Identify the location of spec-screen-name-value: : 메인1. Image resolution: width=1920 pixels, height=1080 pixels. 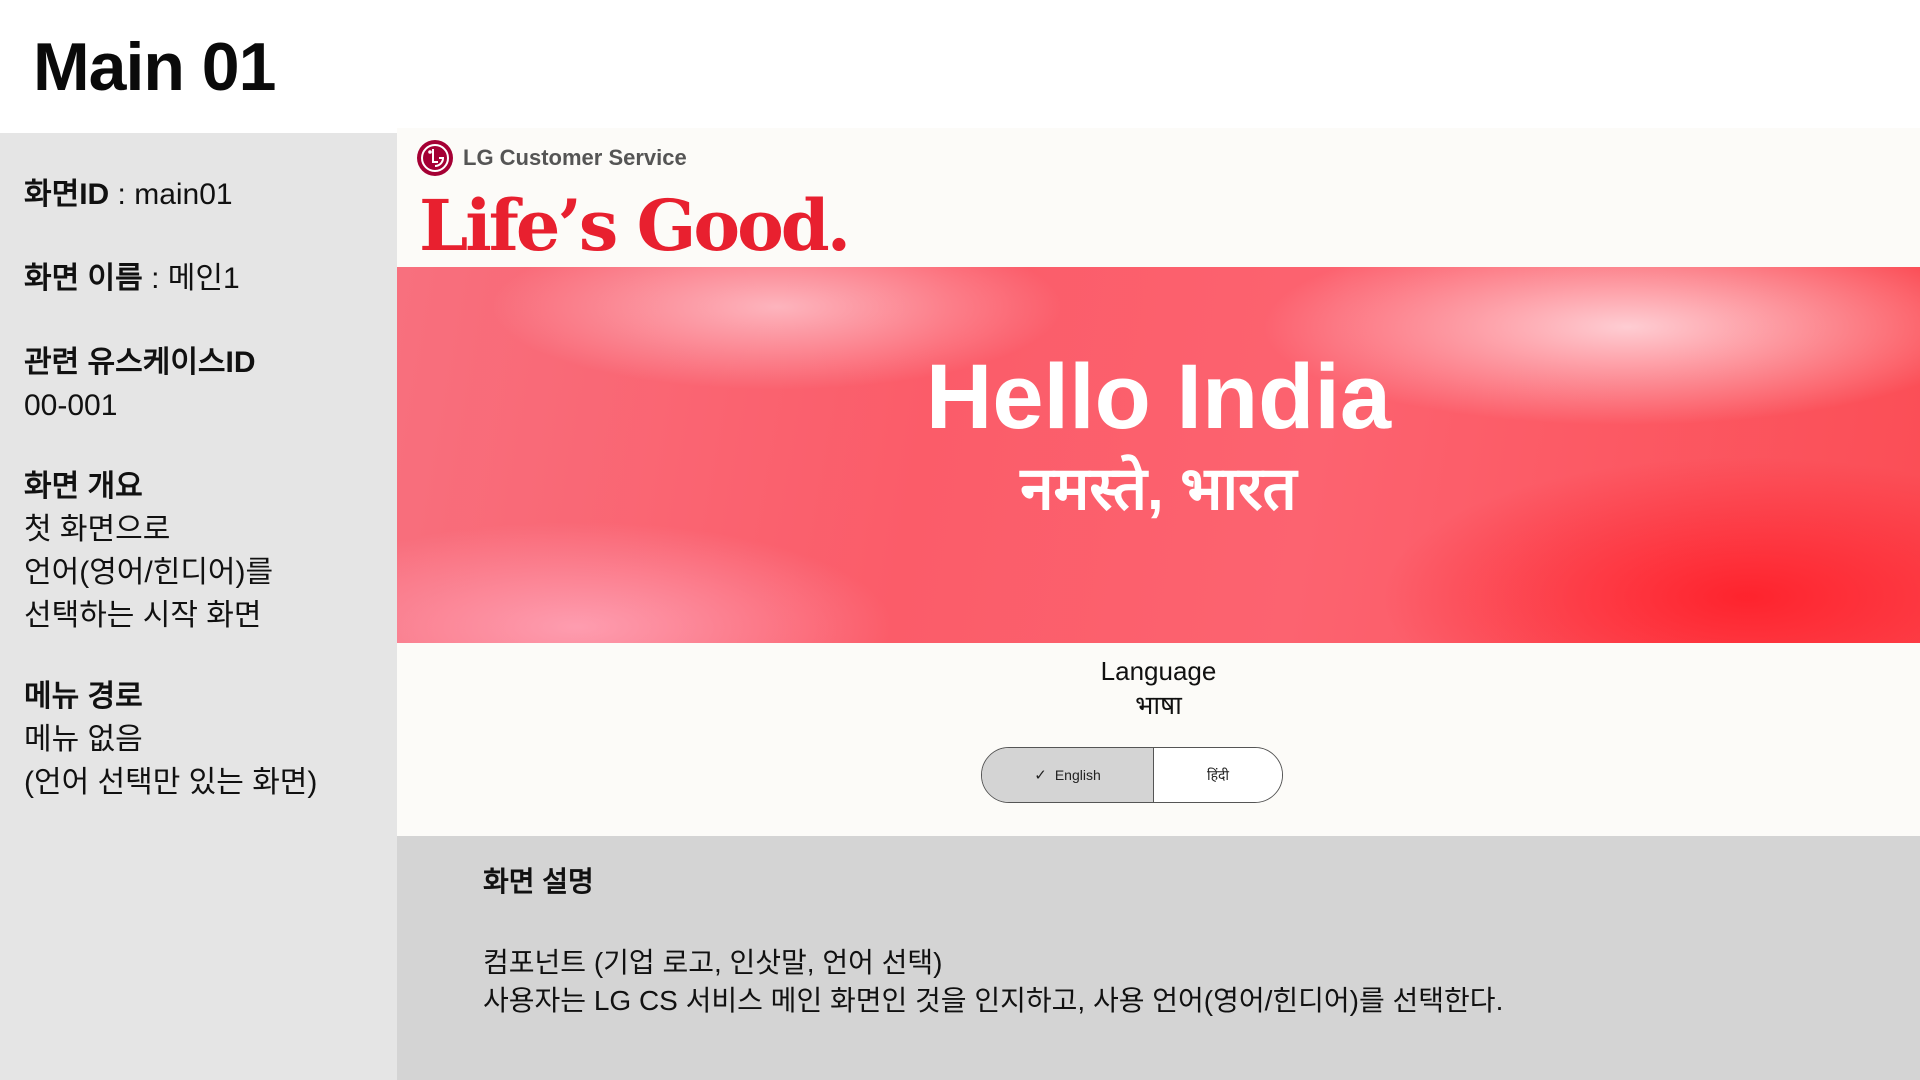
(191, 278).